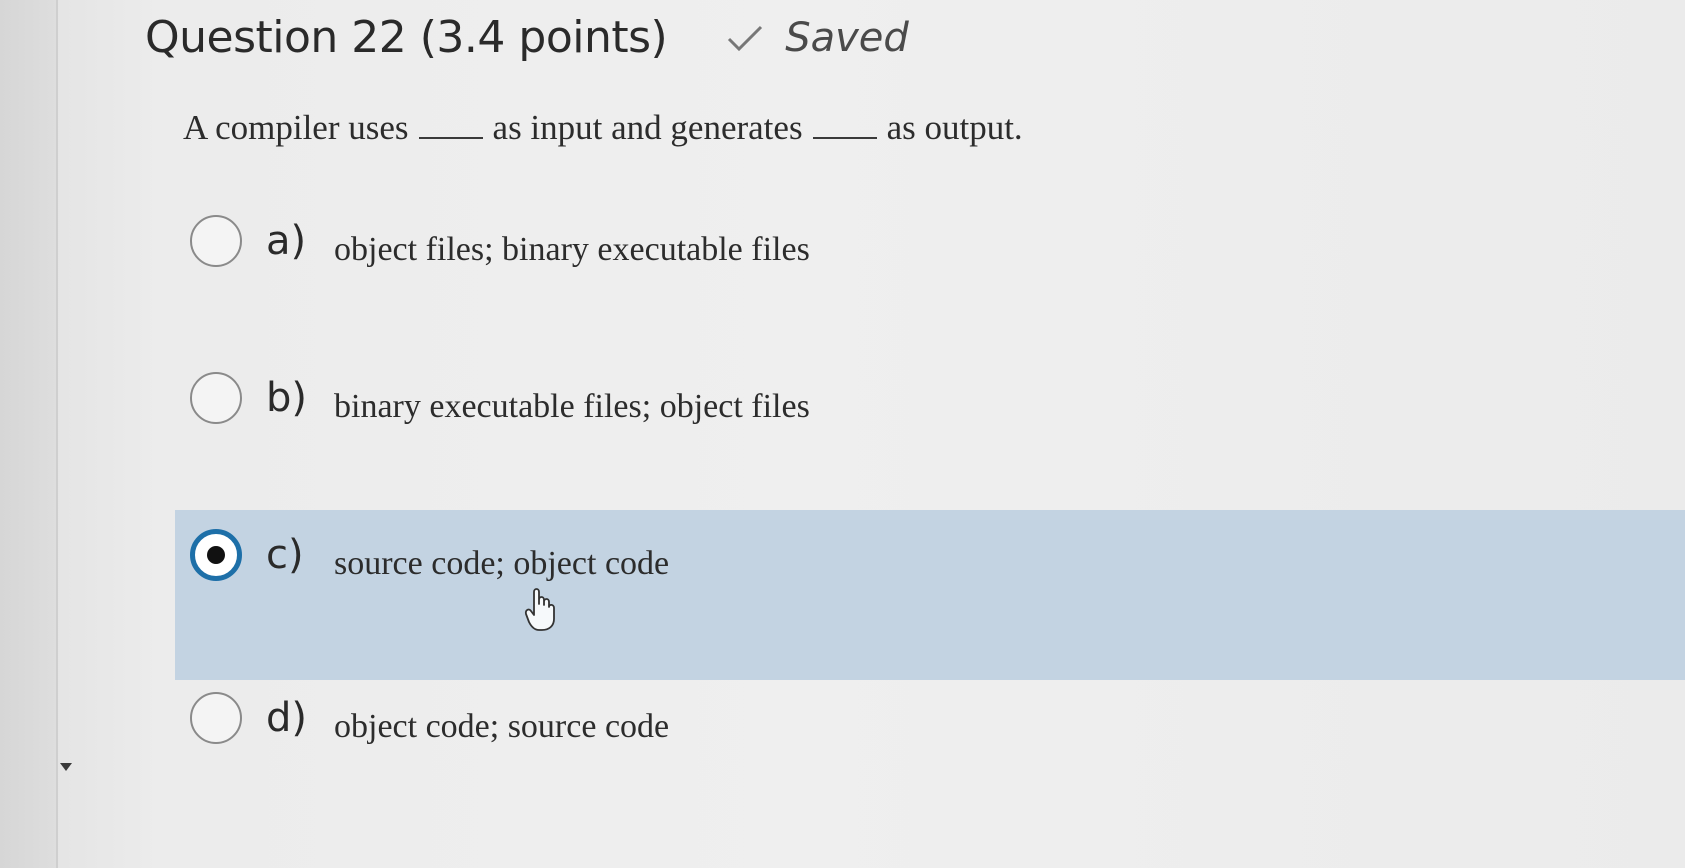  Describe the element at coordinates (296, 127) in the screenshot. I see `prompt-text-1: A compiler uses` at that location.